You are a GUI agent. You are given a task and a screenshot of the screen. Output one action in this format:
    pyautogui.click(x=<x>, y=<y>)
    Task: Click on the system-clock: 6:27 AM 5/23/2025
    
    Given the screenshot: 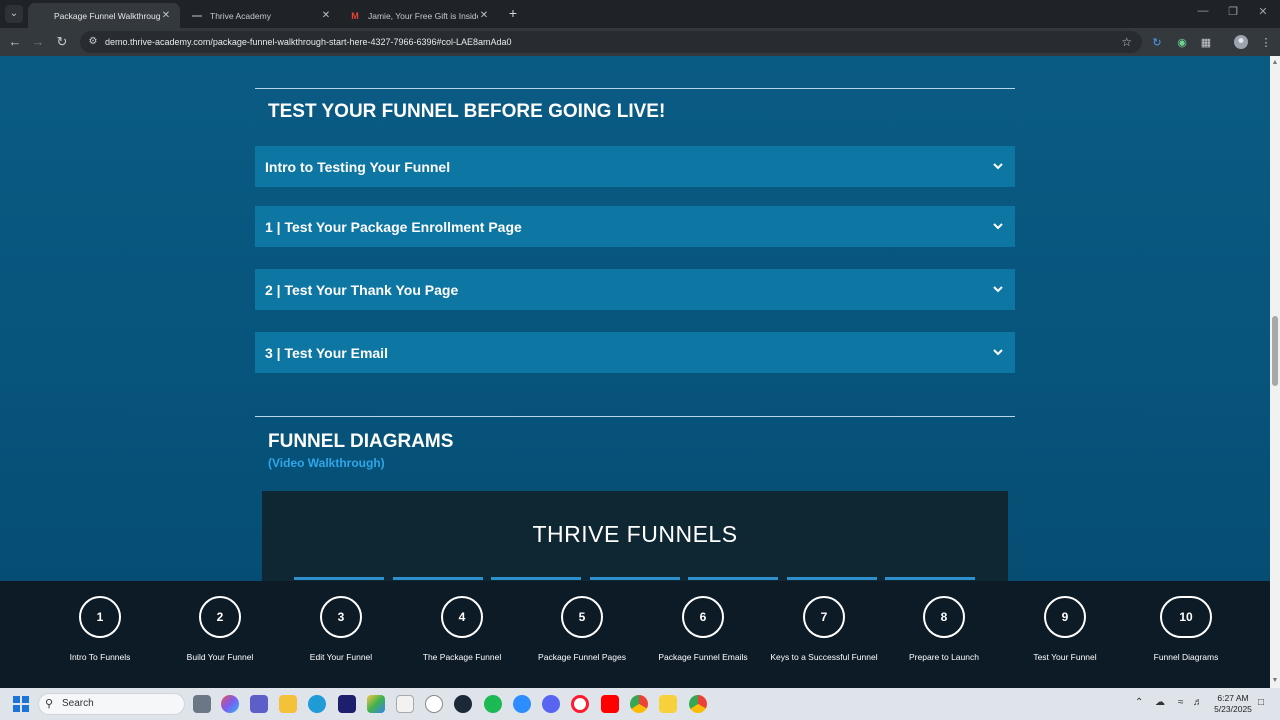 What is the action you would take?
    pyautogui.click(x=1233, y=704)
    